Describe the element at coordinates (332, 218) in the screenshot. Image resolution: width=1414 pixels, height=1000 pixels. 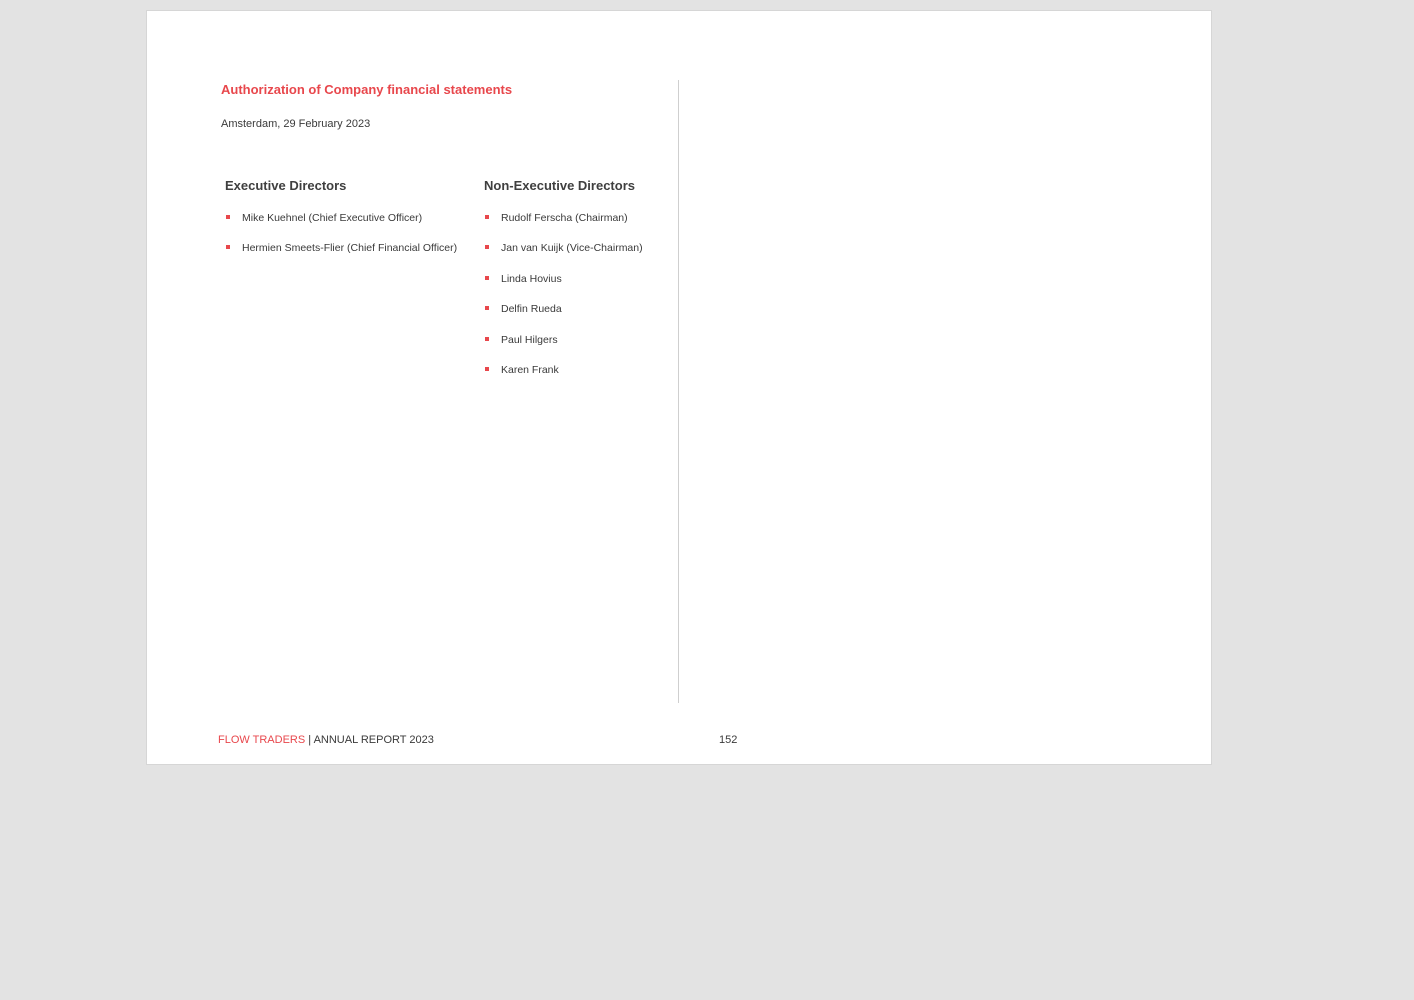
I see `director-name: Mike Kuehnel (Chief Executive Officer)` at that location.